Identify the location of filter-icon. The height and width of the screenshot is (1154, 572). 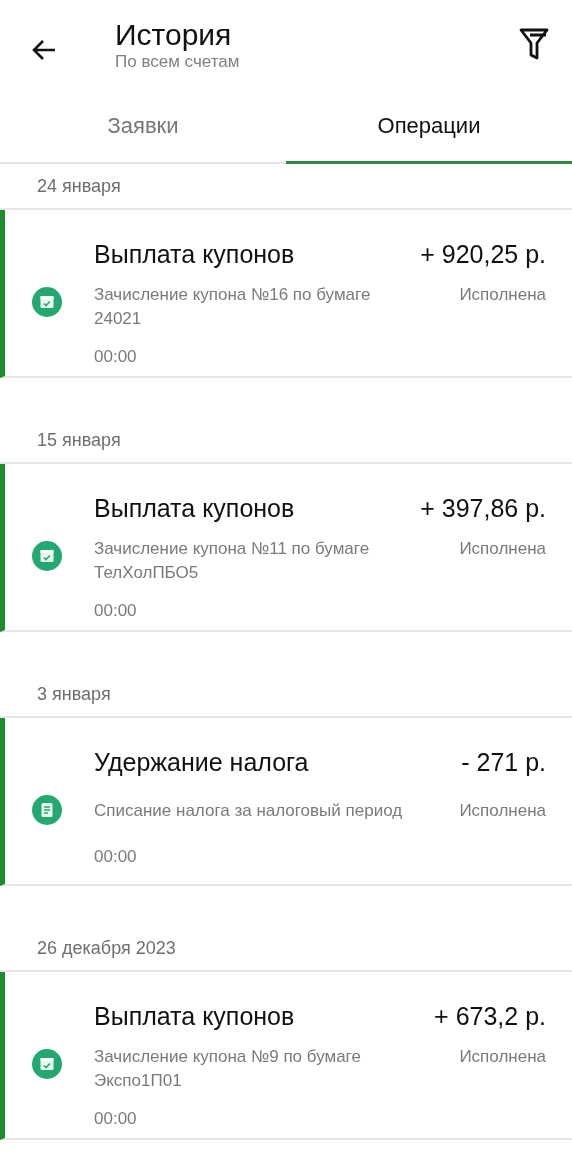
(534, 44).